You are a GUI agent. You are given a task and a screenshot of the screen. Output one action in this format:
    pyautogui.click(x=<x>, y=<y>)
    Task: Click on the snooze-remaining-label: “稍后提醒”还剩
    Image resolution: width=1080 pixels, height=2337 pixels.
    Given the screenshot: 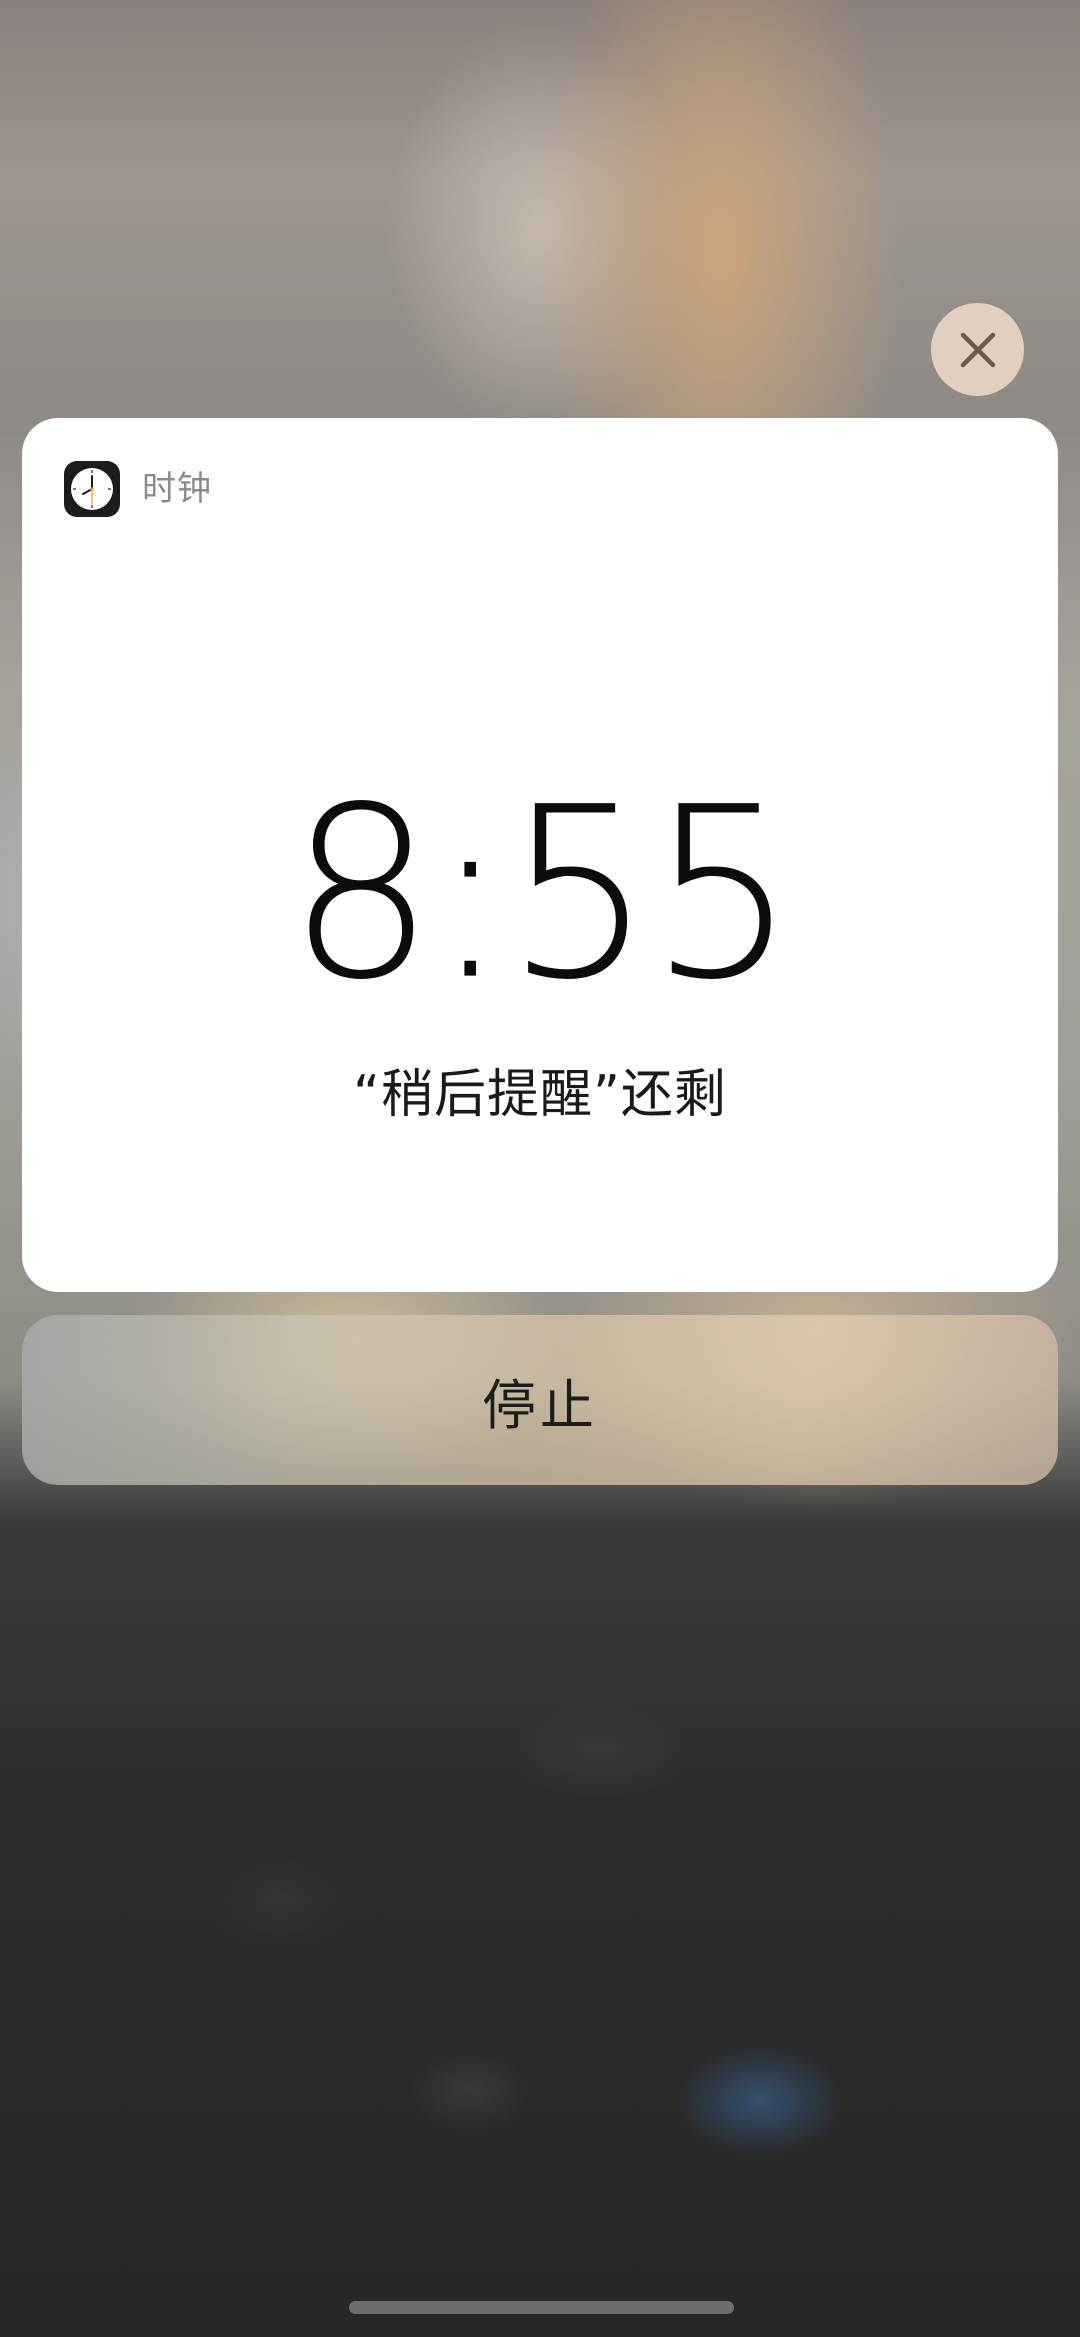 What is the action you would take?
    pyautogui.click(x=540, y=1095)
    